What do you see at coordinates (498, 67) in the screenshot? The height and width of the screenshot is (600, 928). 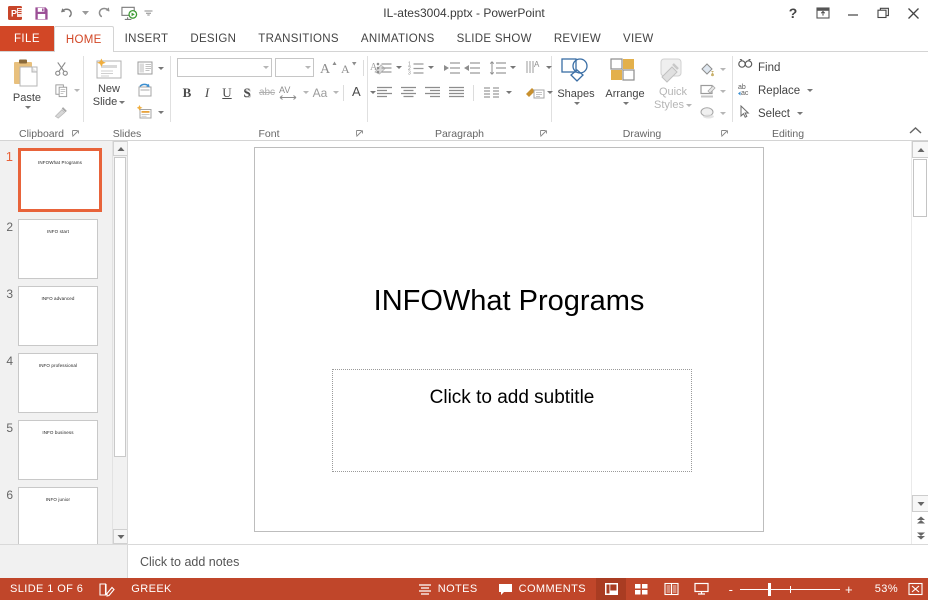 I see `line-spacing-icon` at bounding box center [498, 67].